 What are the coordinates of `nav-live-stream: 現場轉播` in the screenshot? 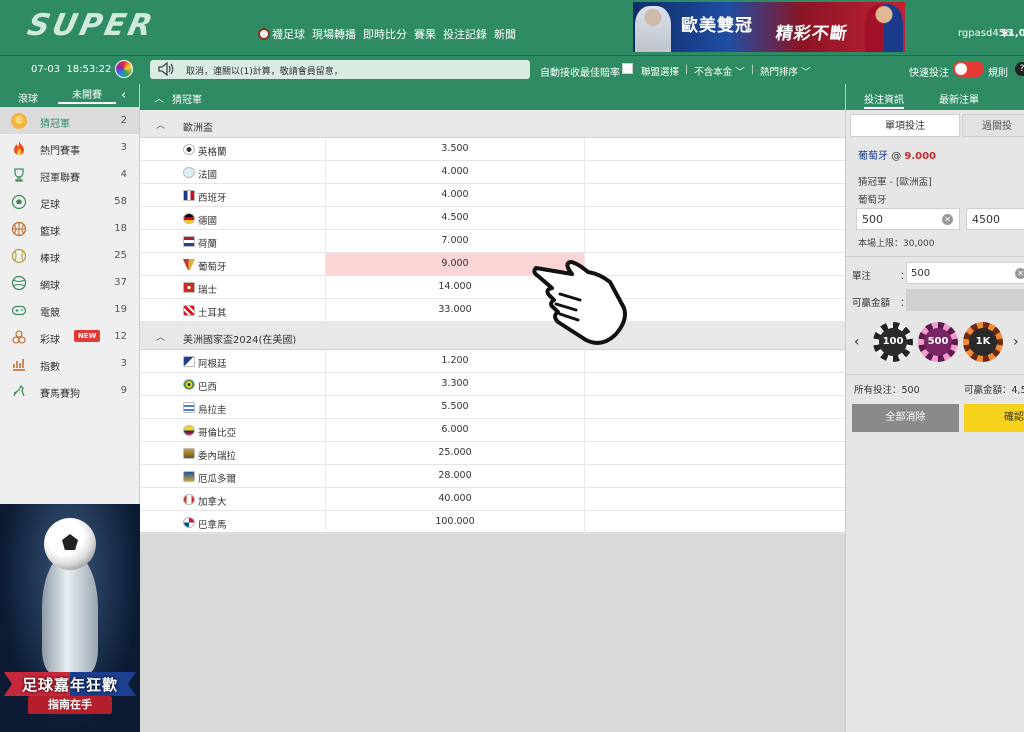 It's located at (334, 34).